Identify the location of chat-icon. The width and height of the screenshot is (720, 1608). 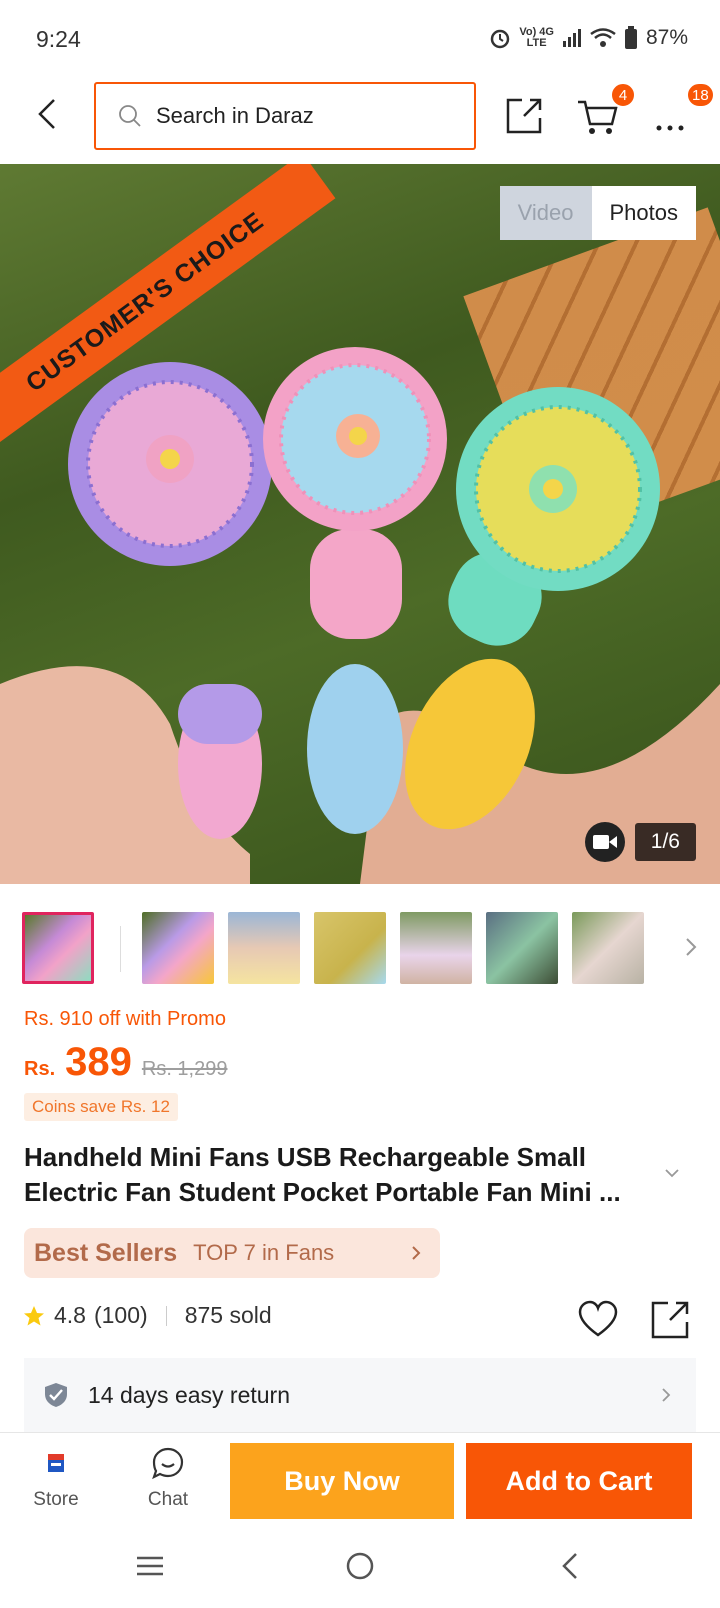
(168, 1463).